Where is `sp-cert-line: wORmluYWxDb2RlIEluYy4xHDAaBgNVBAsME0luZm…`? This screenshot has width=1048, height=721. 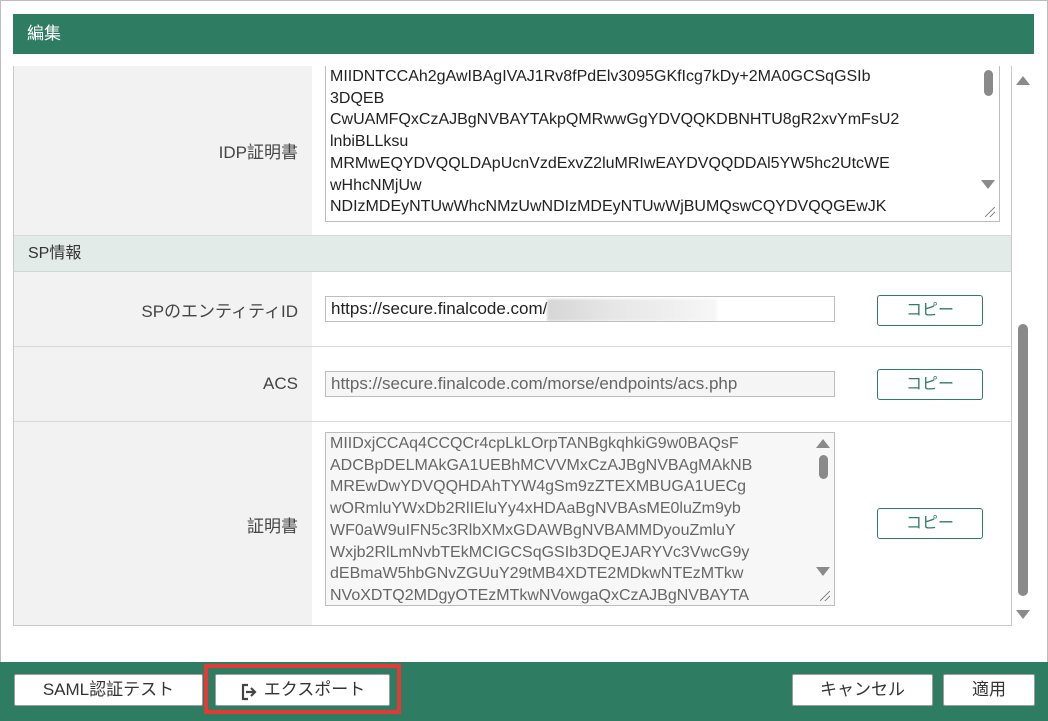
sp-cert-line: wORmluYWxDb2RlIEluYy4xHDAaBgNVBAsME0luZm… is located at coordinates (535, 509).